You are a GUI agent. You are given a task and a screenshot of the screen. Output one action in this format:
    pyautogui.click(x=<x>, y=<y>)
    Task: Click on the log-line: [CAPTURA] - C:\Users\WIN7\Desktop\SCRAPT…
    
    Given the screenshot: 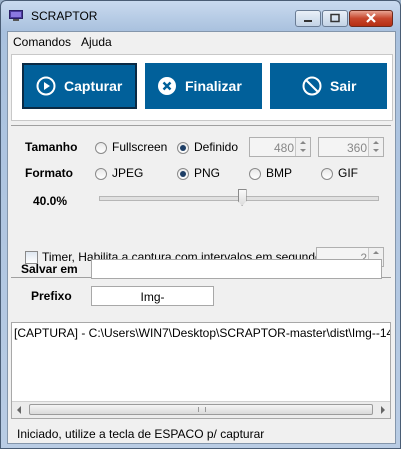 What is the action you would take?
    pyautogui.click(x=202, y=333)
    